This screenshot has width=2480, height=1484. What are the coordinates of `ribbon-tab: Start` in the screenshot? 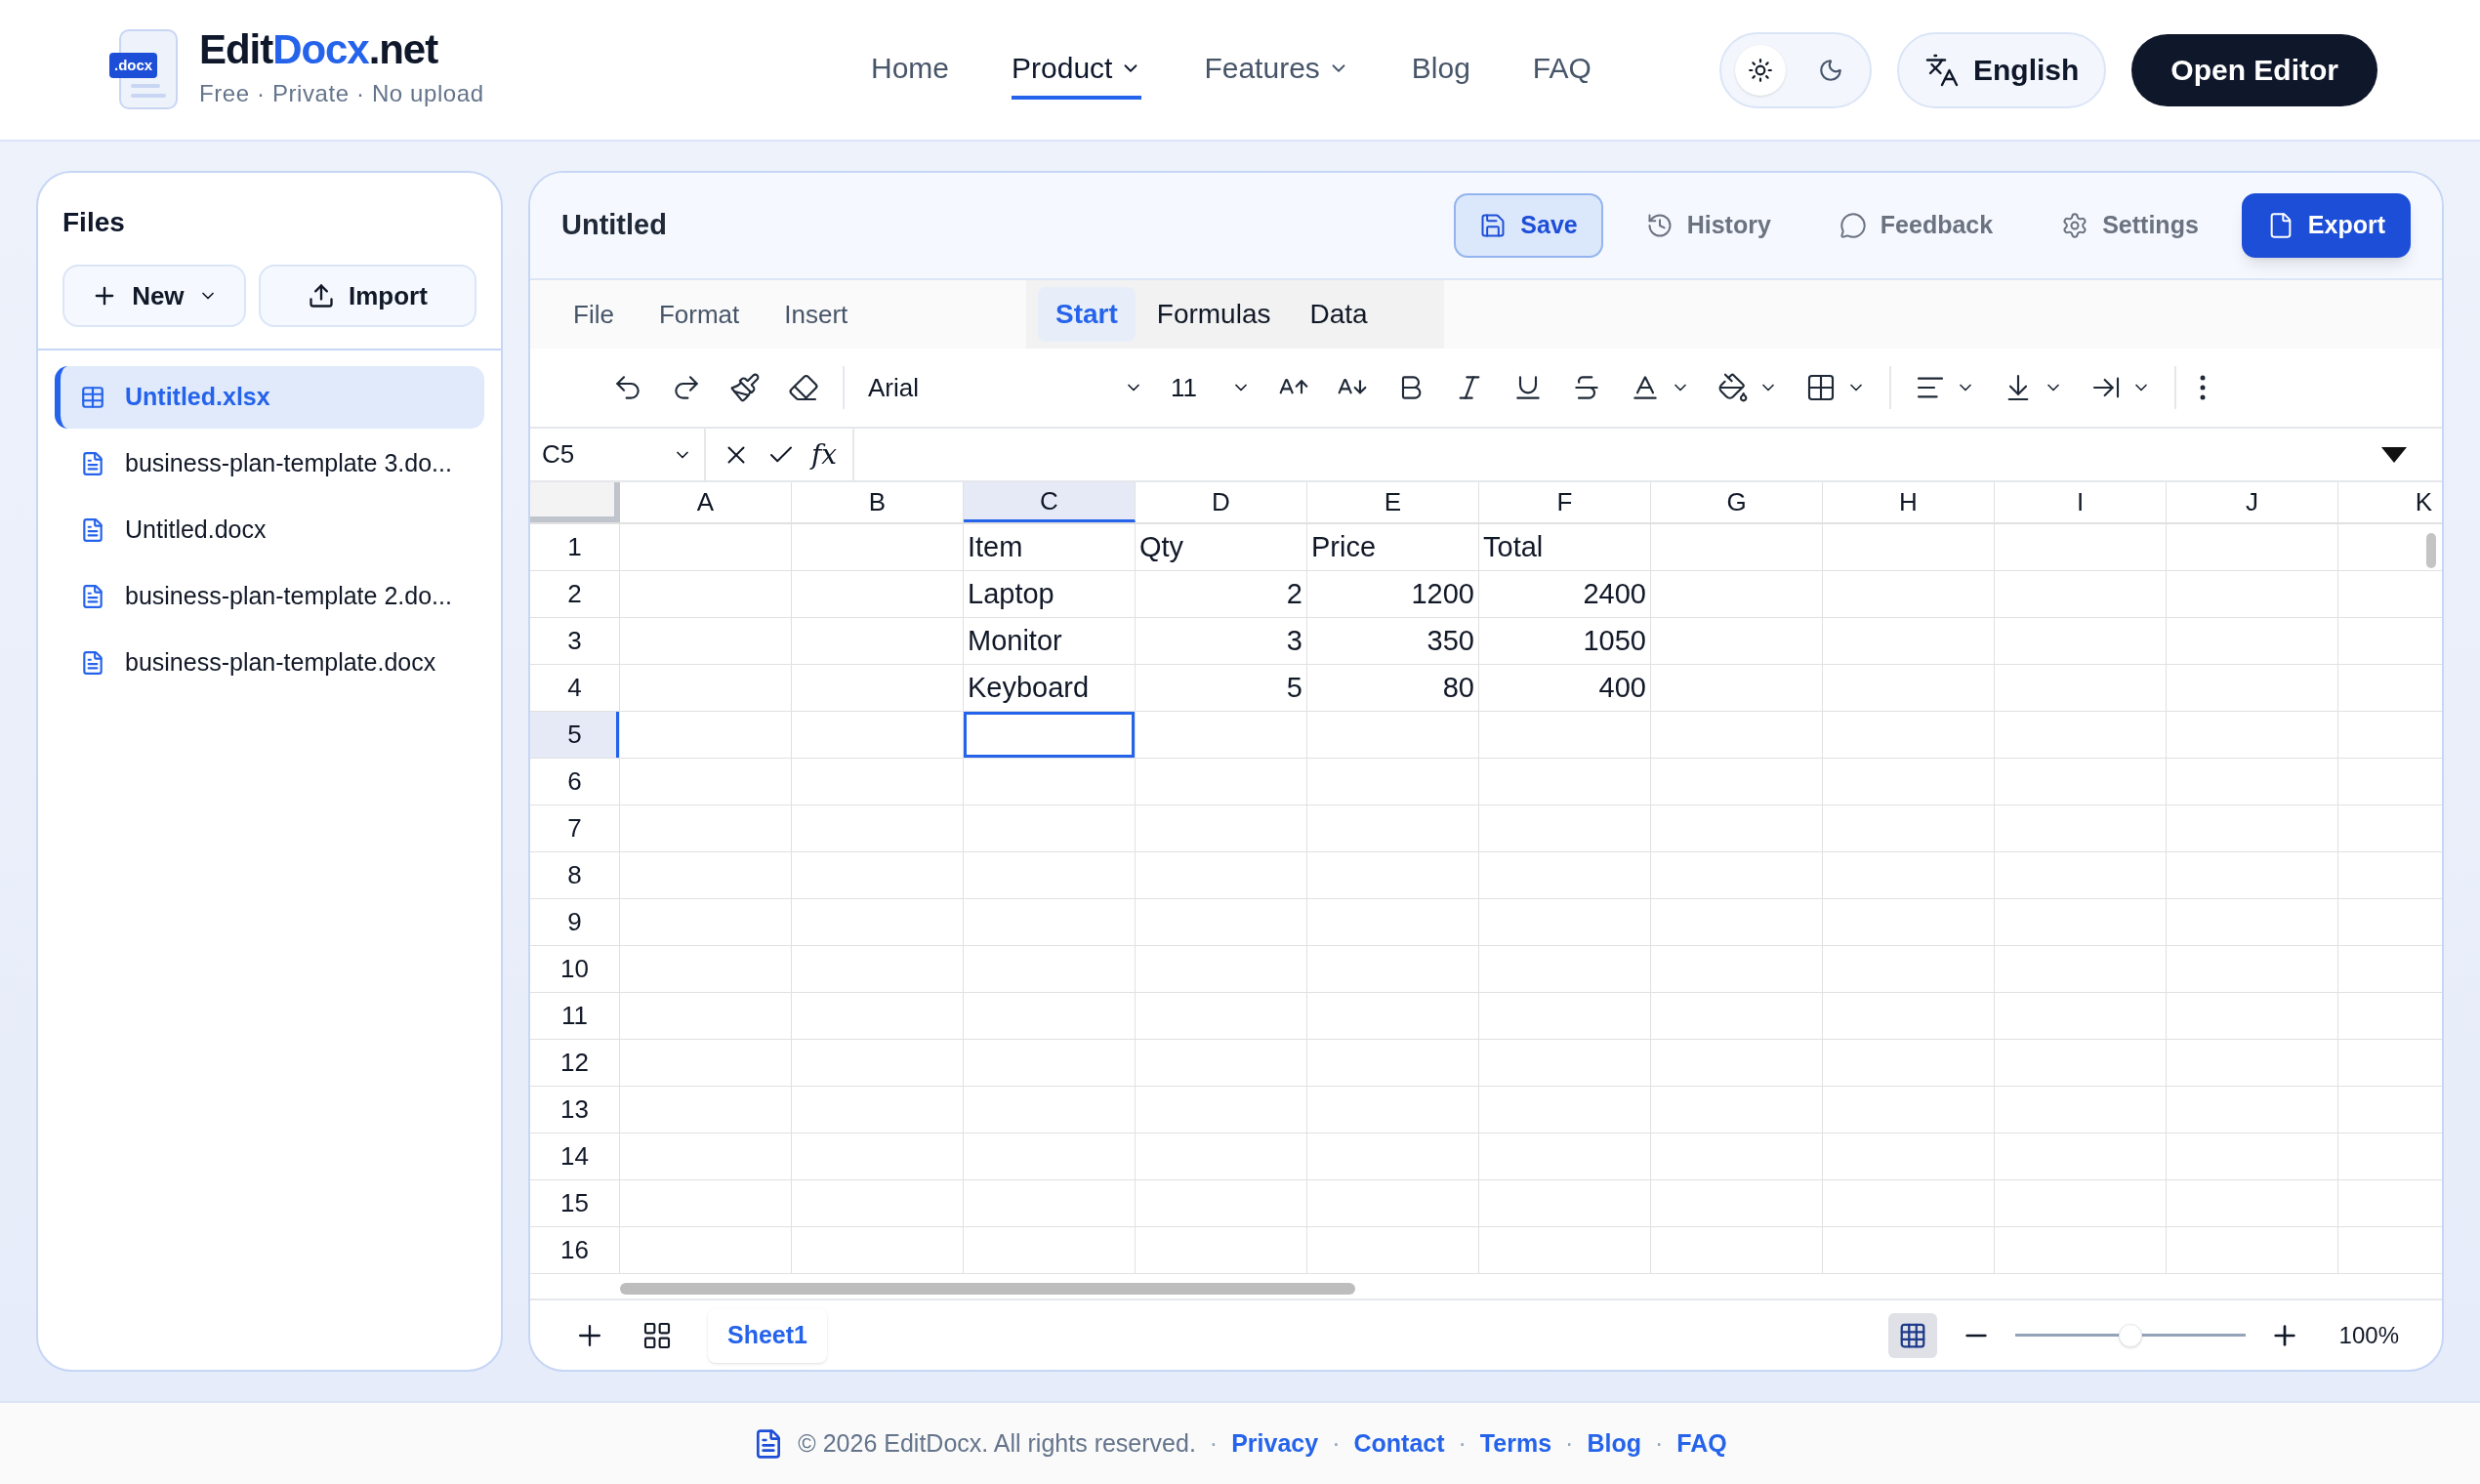 It's located at (1087, 315).